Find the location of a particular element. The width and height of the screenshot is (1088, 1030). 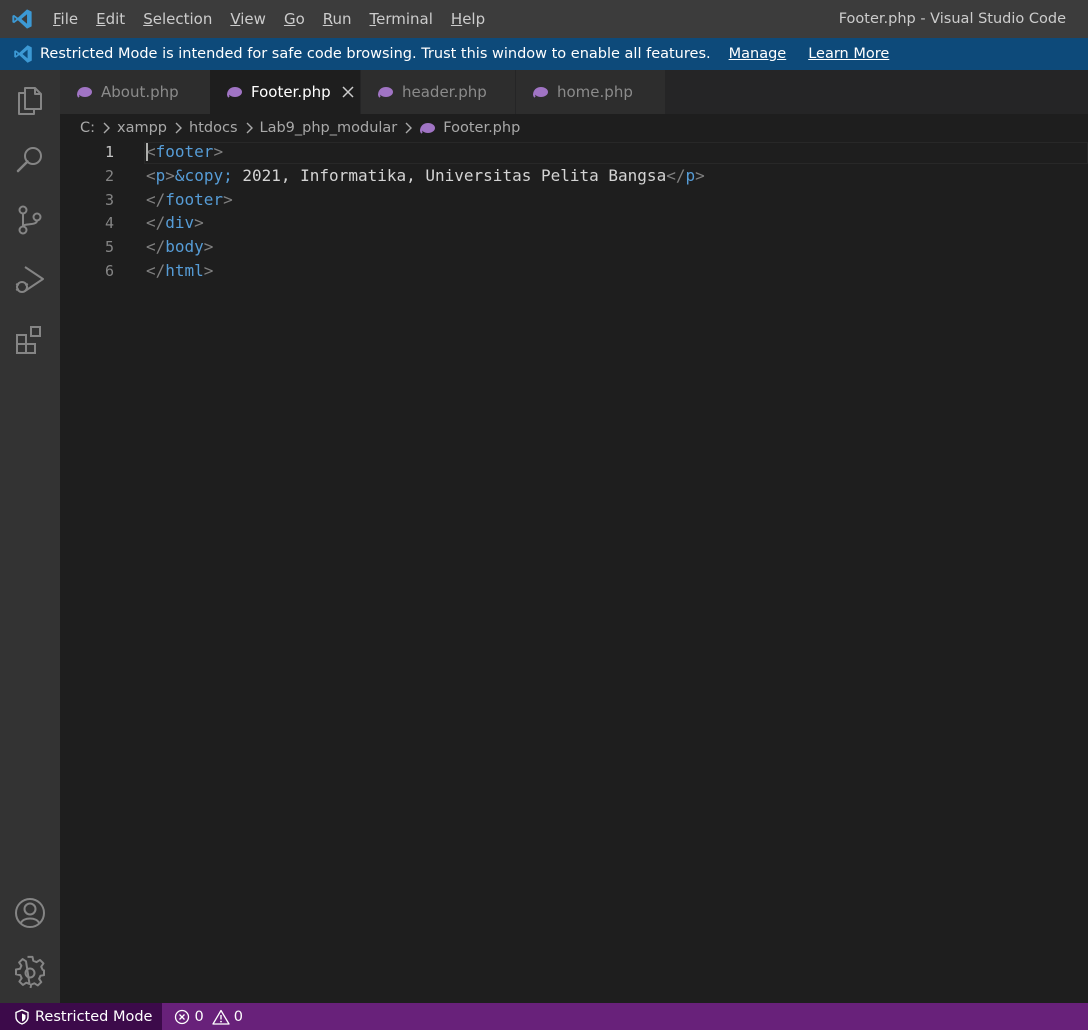

code-line: 5 </body> is located at coordinates (574, 247).